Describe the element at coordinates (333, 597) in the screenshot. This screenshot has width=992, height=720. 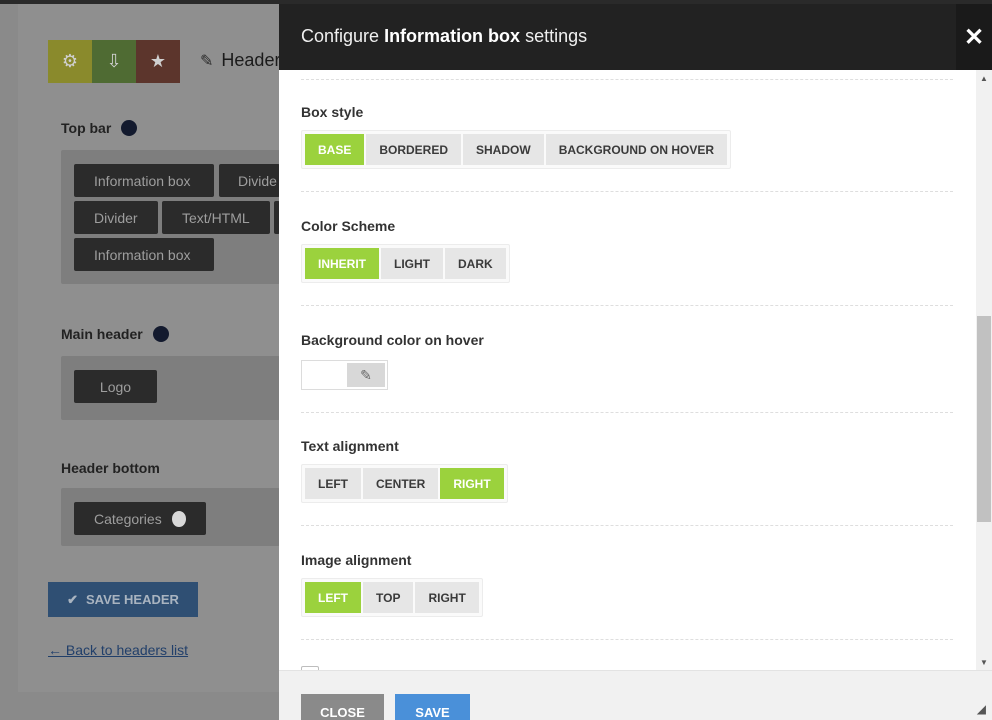
I see `image-alignment-option-left: LEFT` at that location.